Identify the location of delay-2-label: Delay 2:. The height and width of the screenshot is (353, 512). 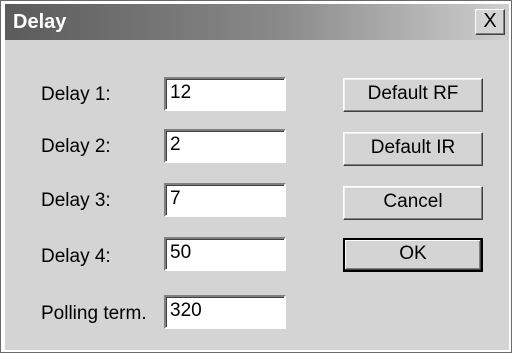
(76, 146).